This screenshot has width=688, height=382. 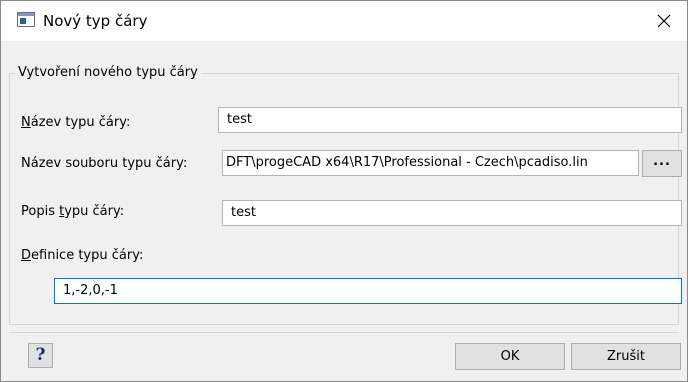 I want to click on ok-button: OK, so click(x=510, y=356).